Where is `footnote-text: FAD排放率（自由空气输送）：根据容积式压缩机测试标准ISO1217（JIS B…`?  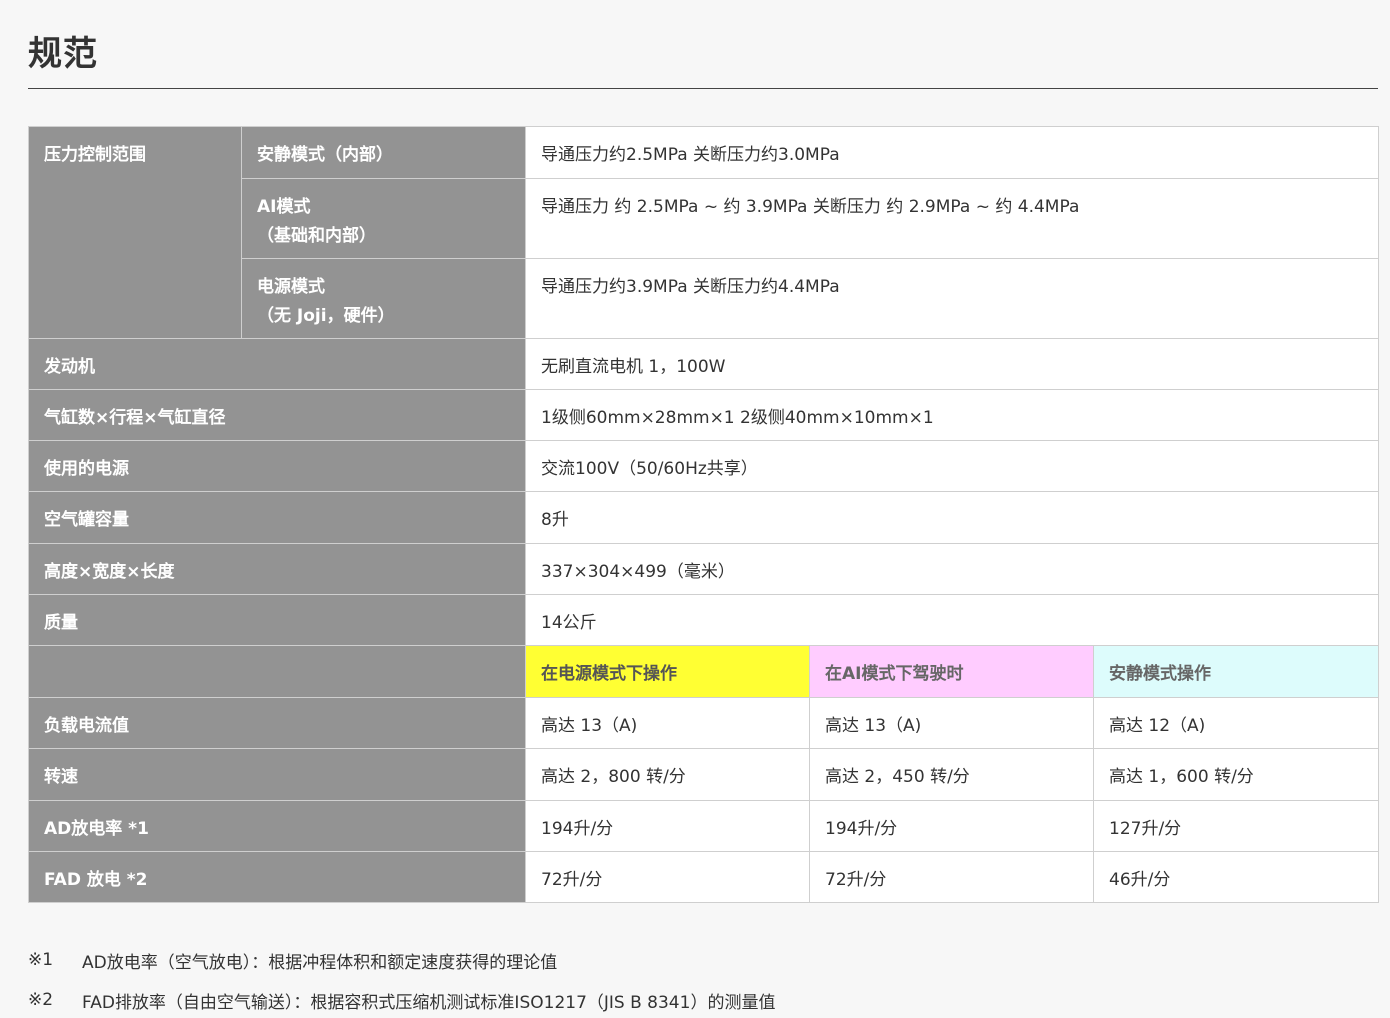 footnote-text: FAD排放率（自由空气输送）：根据容积式压缩机测试标准ISO1217（JIS B… is located at coordinates (429, 1002).